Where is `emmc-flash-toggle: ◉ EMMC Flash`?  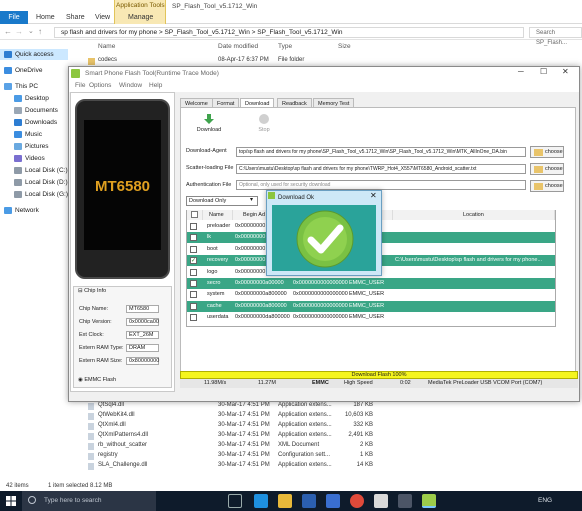
emmc-flash-toggle: ◉ EMMC Flash is located at coordinates (97, 380).